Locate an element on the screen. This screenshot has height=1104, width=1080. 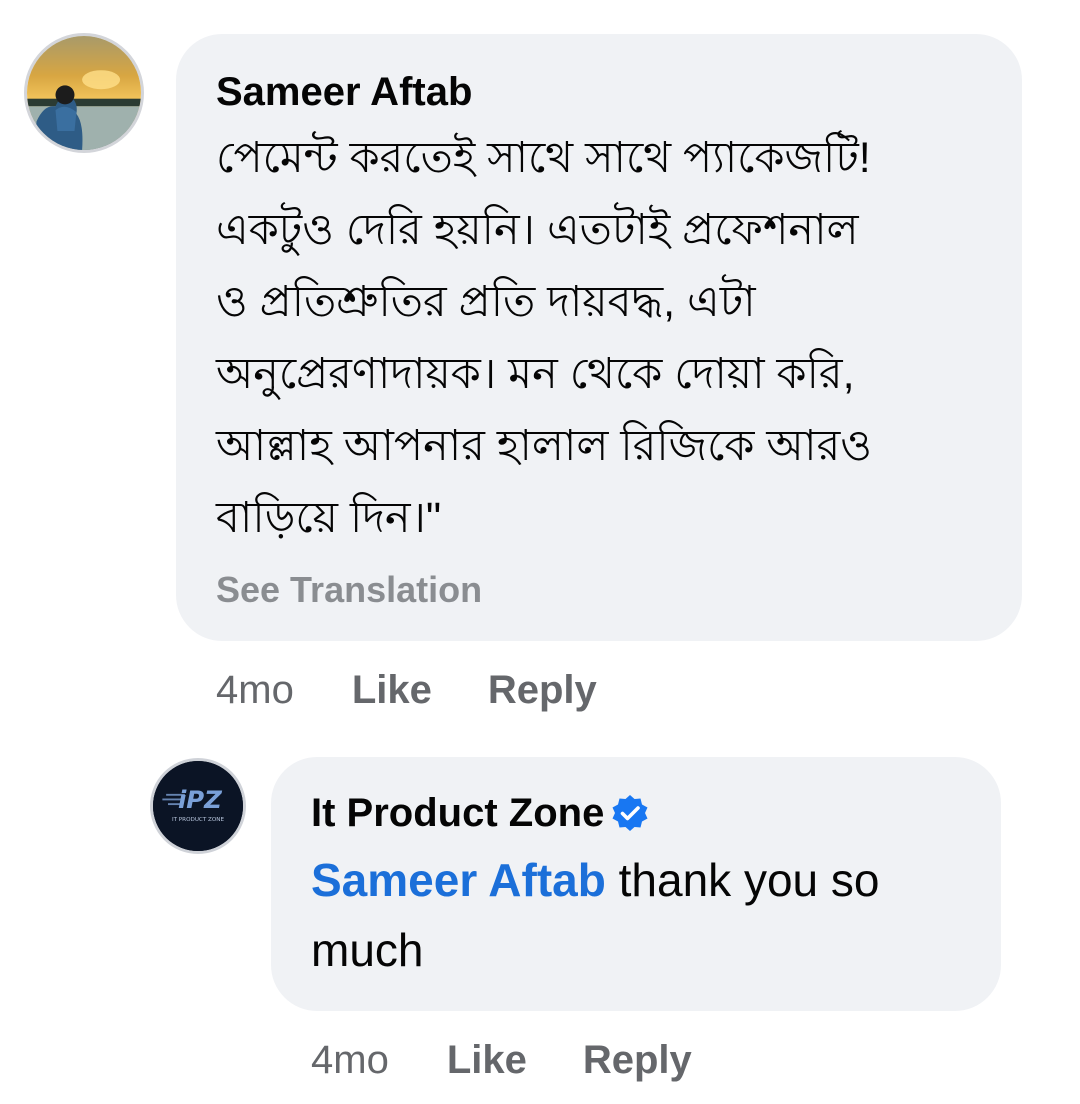
reply-text: Sameer Aftab thank you so much is located at coordinates (636, 915).